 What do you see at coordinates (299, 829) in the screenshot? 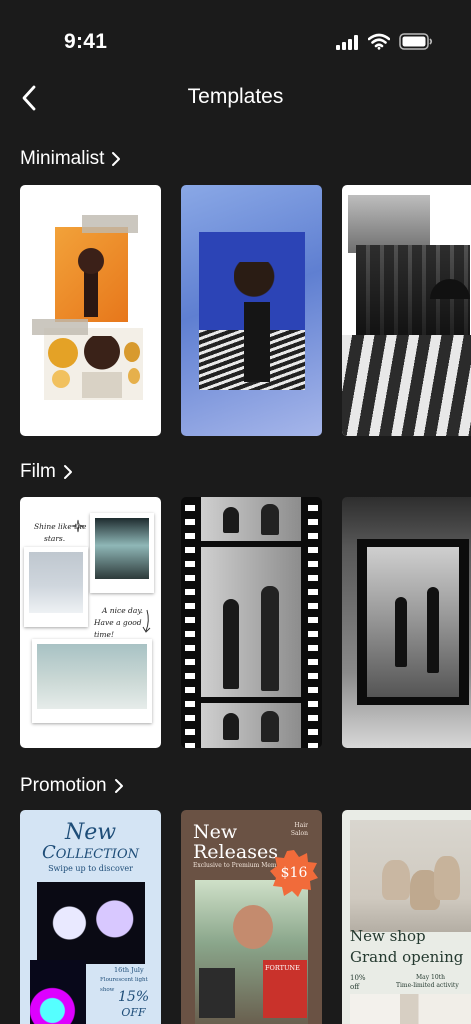
I see `template-brand: Hair Salon` at bounding box center [299, 829].